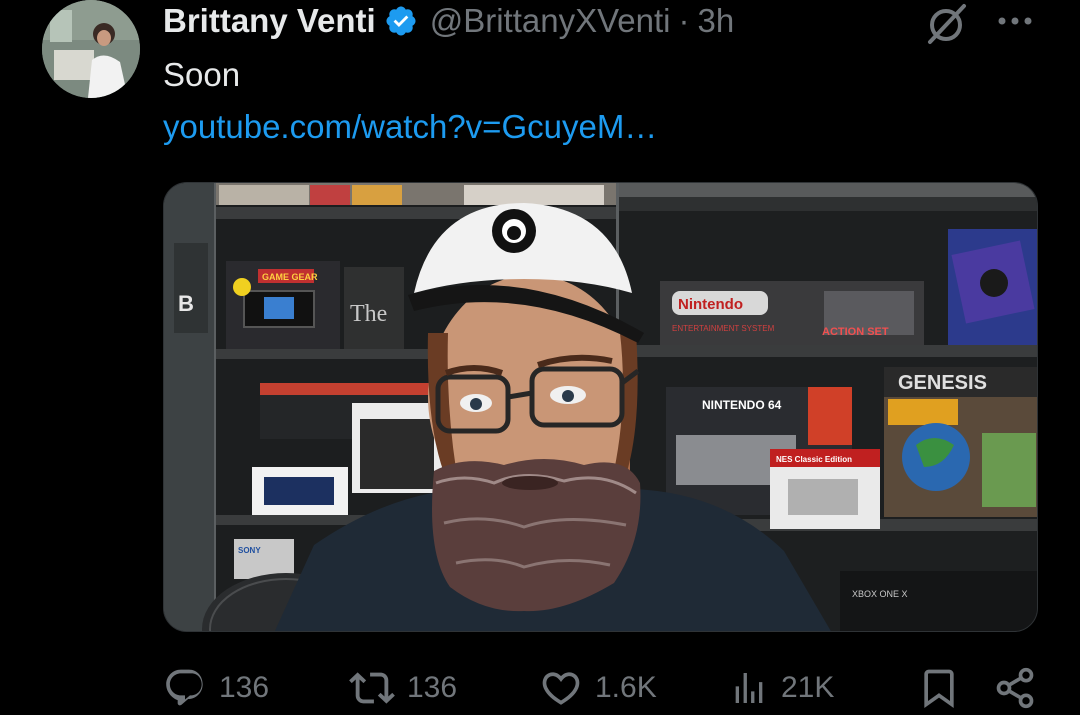  What do you see at coordinates (432, 687) in the screenshot?
I see `repost-count: 136` at bounding box center [432, 687].